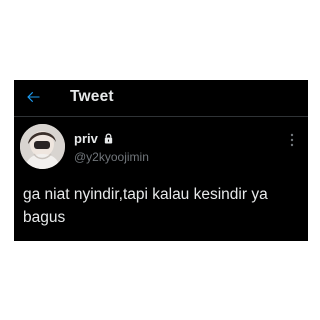 This screenshot has width=320, height=320. Describe the element at coordinates (86, 138) in the screenshot. I see `display-name: priv` at that location.